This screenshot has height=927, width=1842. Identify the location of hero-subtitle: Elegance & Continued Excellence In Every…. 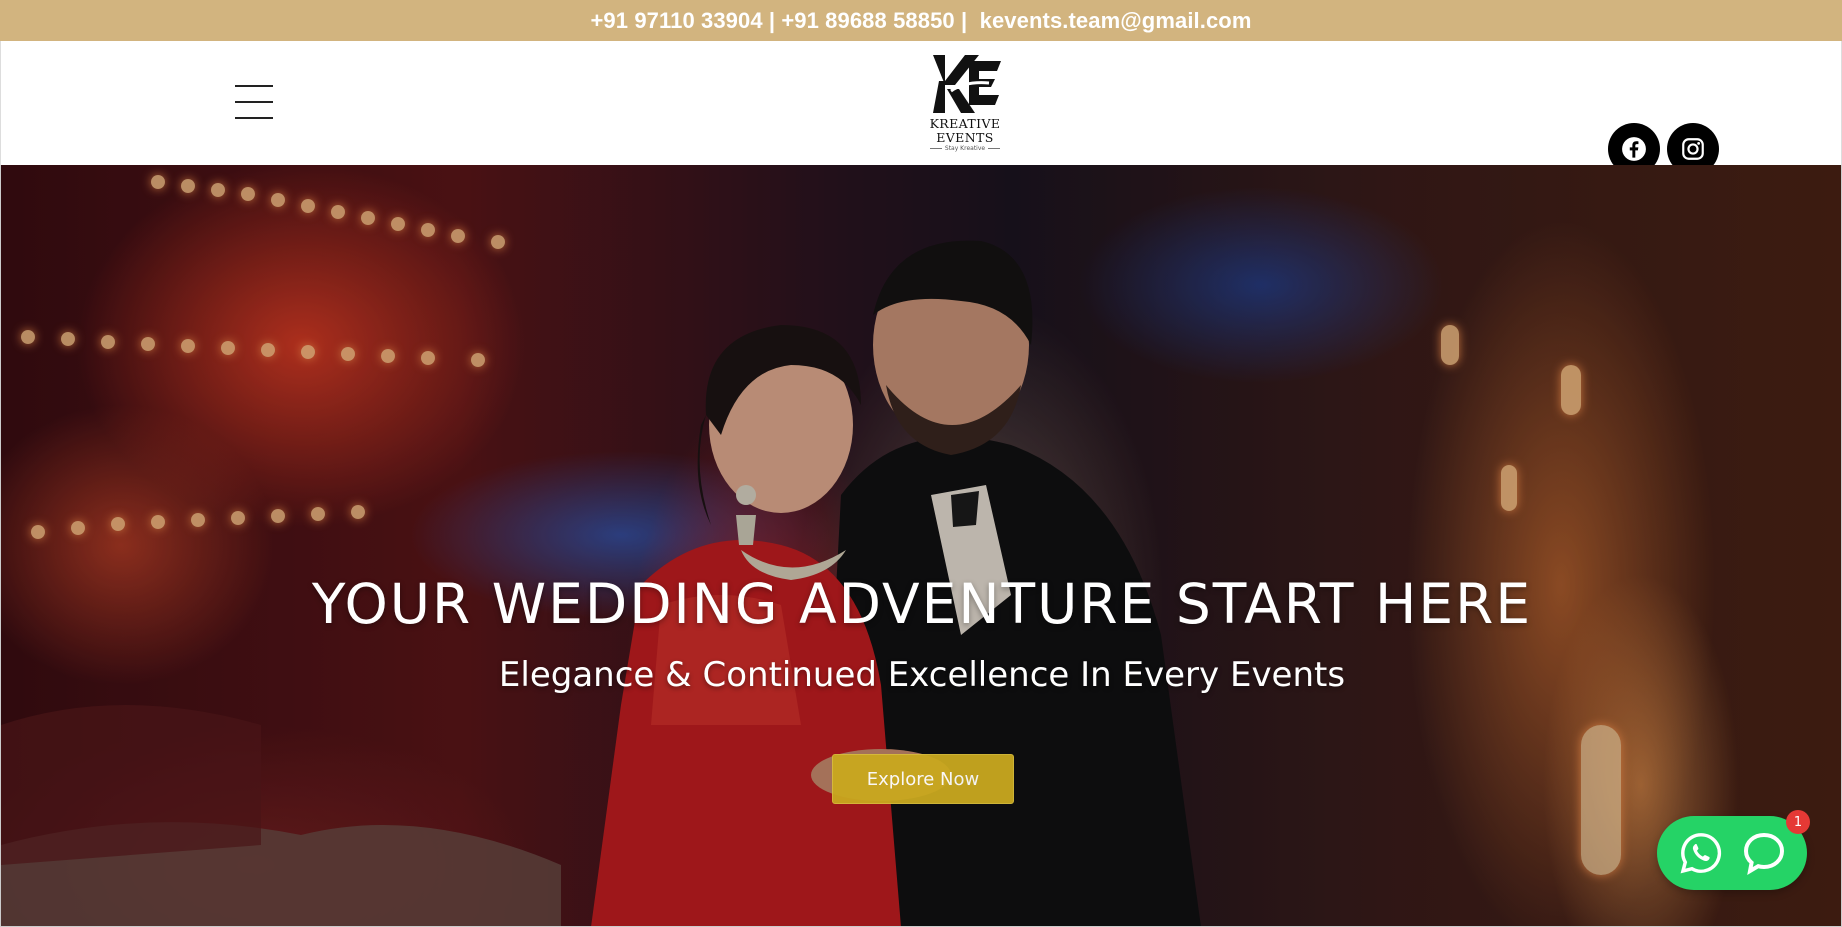
(922, 675).